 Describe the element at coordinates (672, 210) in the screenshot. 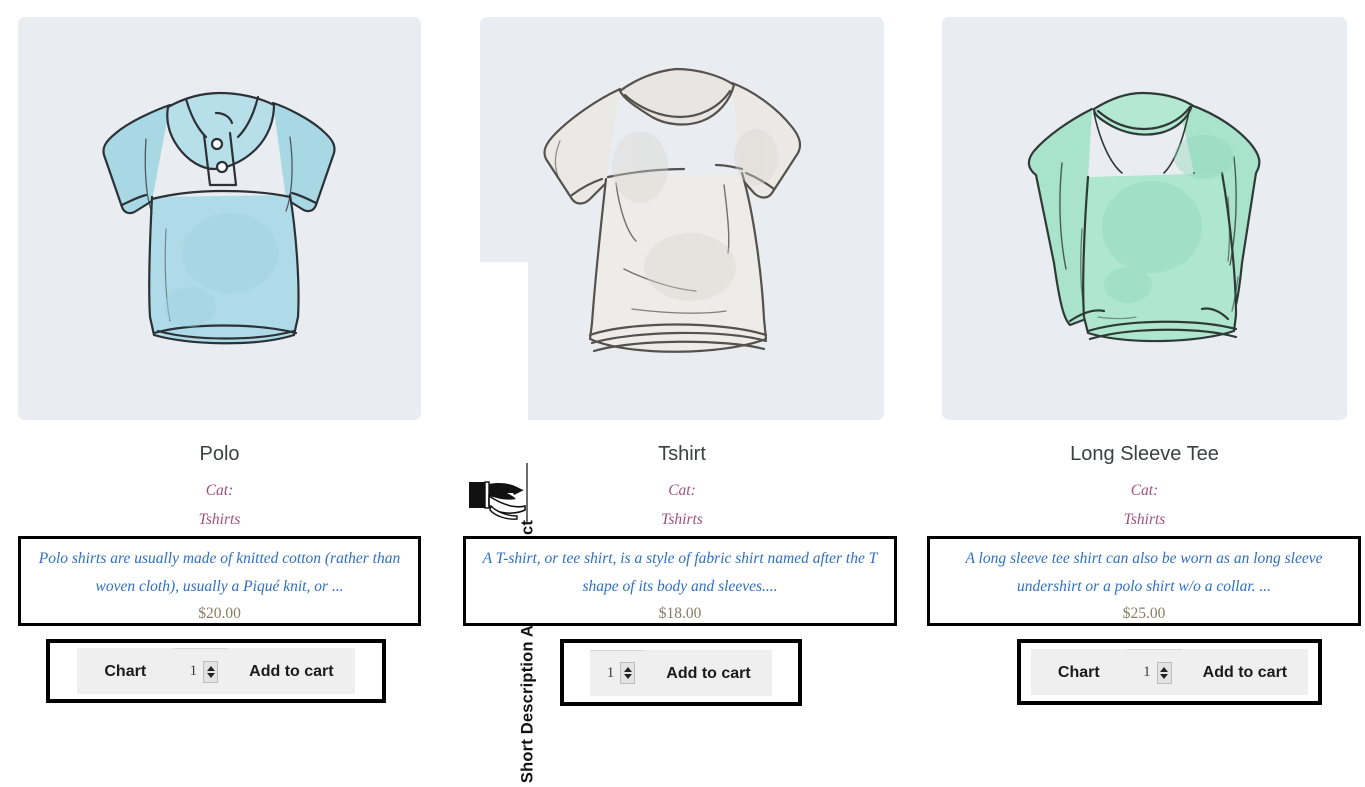

I see `tshirt-illustration` at that location.